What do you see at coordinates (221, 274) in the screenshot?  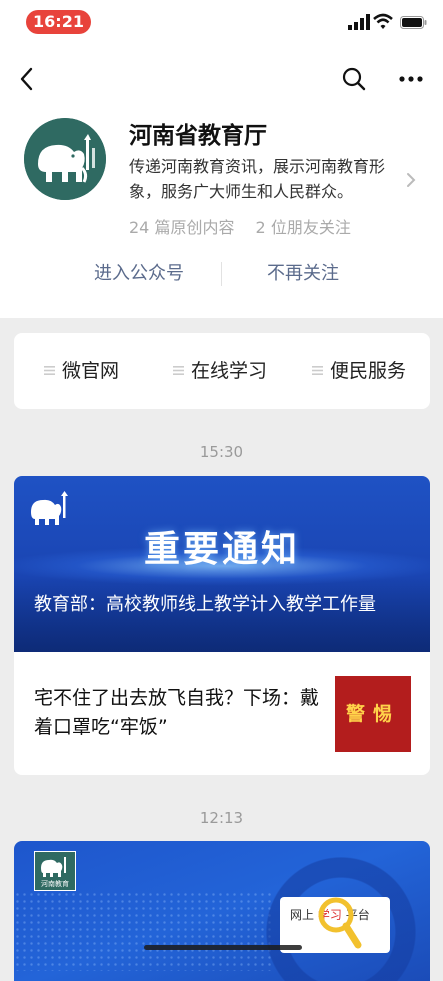 I see `button-divider` at bounding box center [221, 274].